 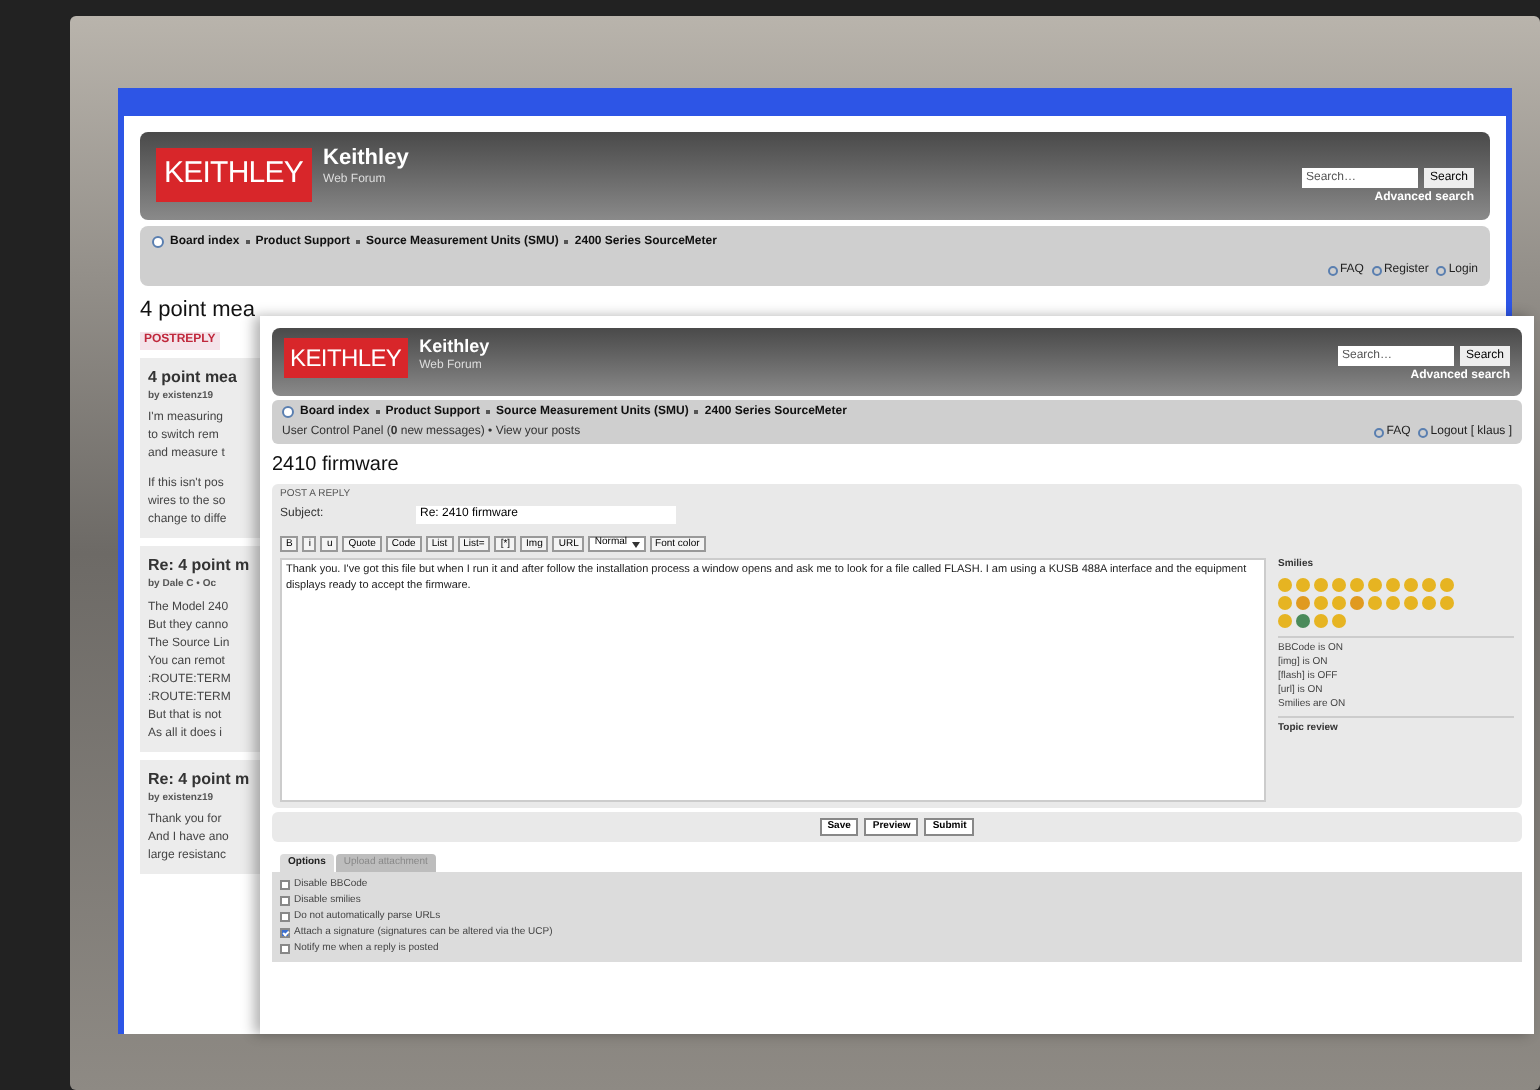 What do you see at coordinates (198, 311) in the screenshot?
I see `topic-title: 4 point mea` at bounding box center [198, 311].